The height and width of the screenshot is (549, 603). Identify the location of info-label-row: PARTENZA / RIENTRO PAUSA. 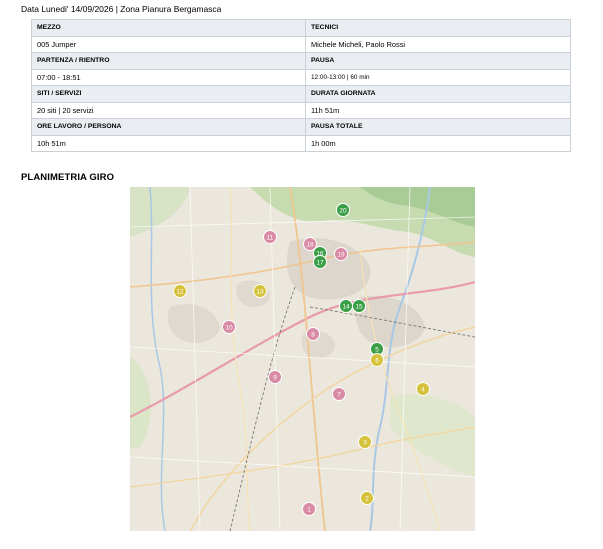
(301, 61).